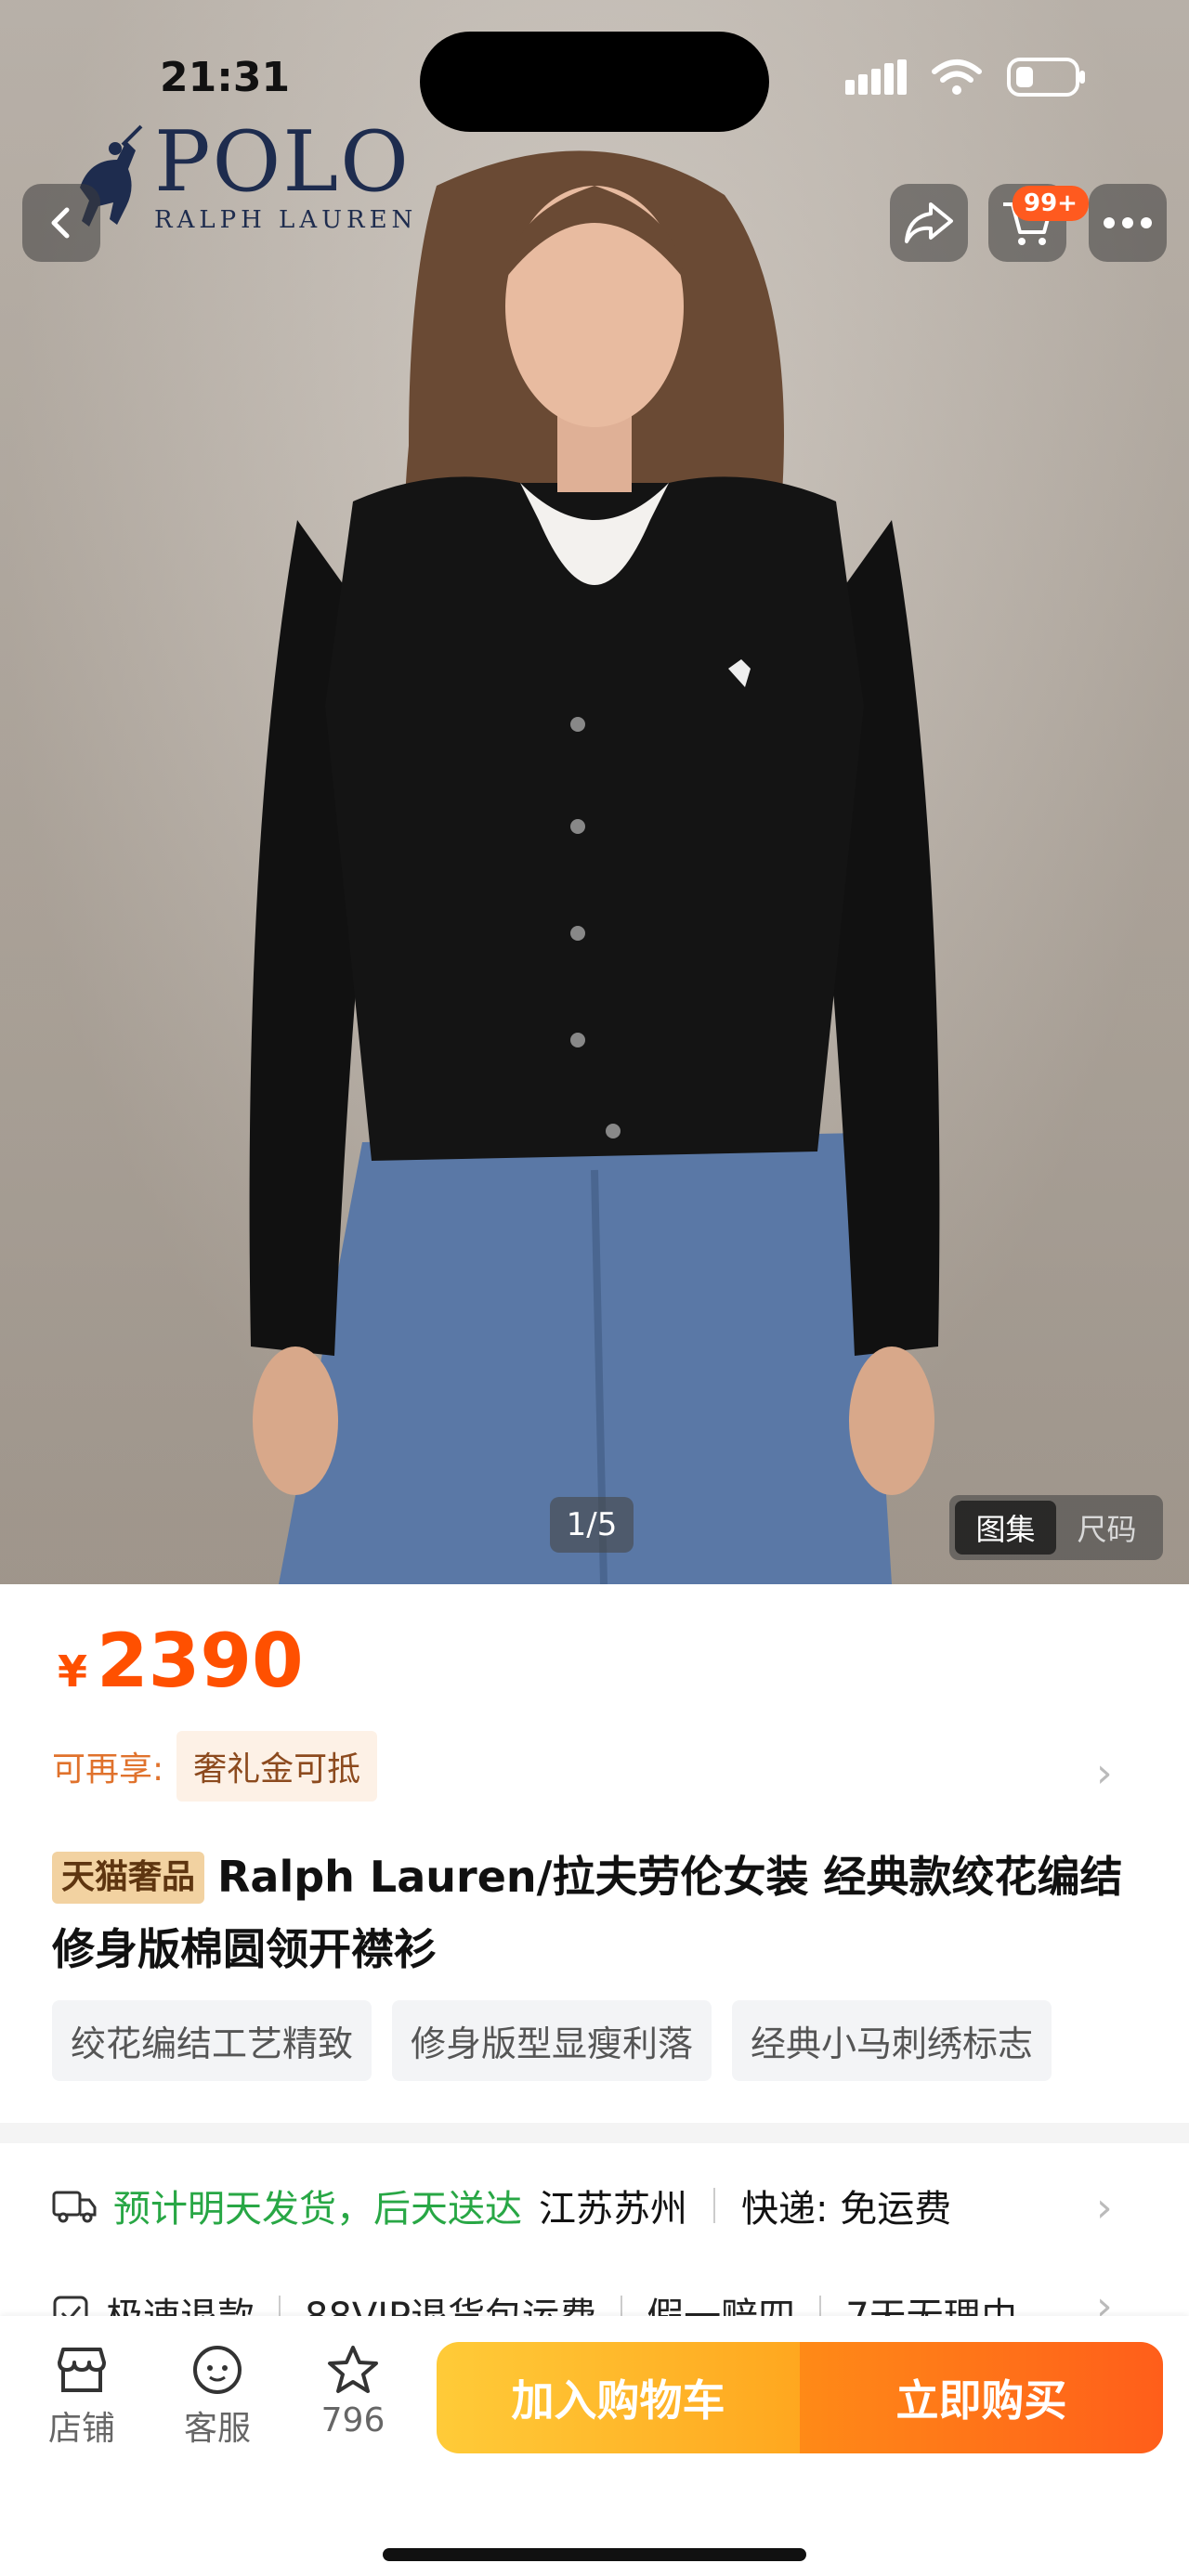 The image size is (1189, 2576). I want to click on store-tag: 天猫奢品, so click(128, 1878).